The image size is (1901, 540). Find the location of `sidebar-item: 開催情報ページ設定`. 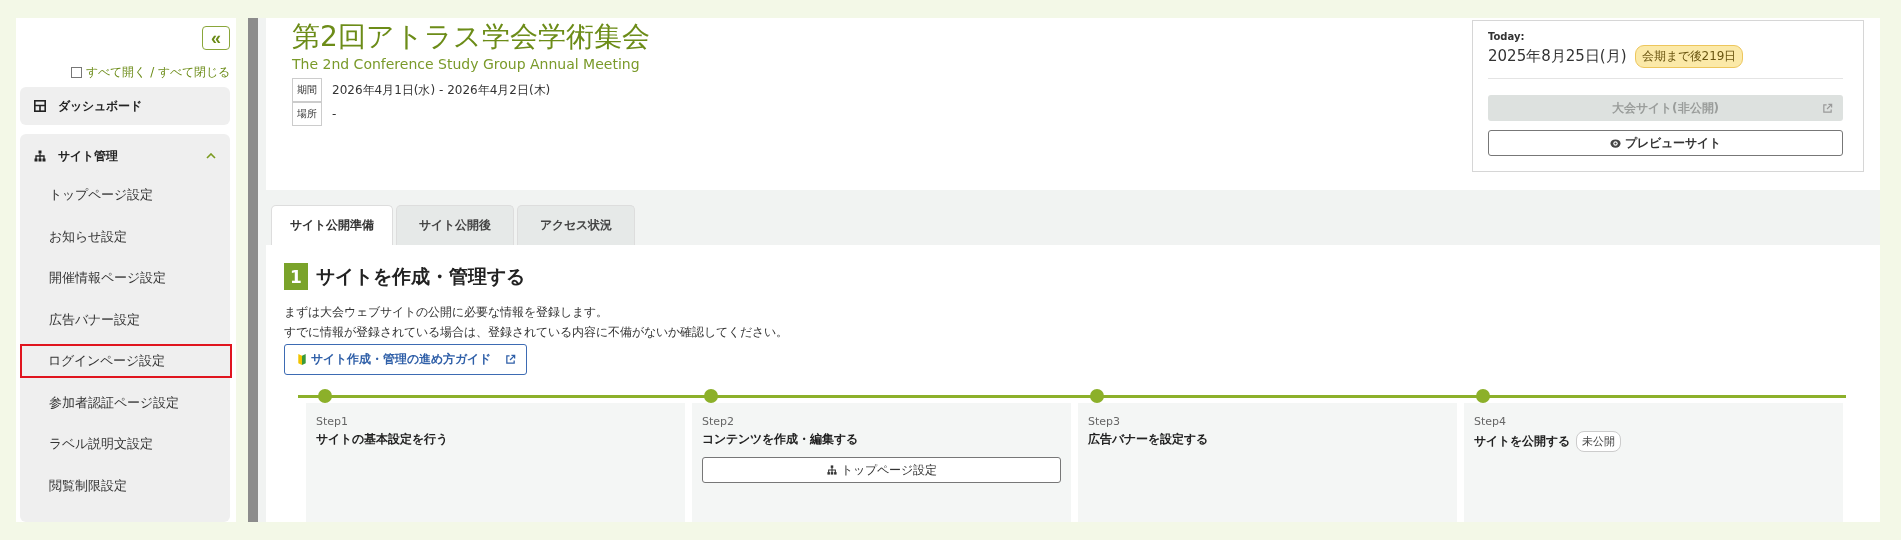

sidebar-item: 開催情報ページ設定 is located at coordinates (125, 278).